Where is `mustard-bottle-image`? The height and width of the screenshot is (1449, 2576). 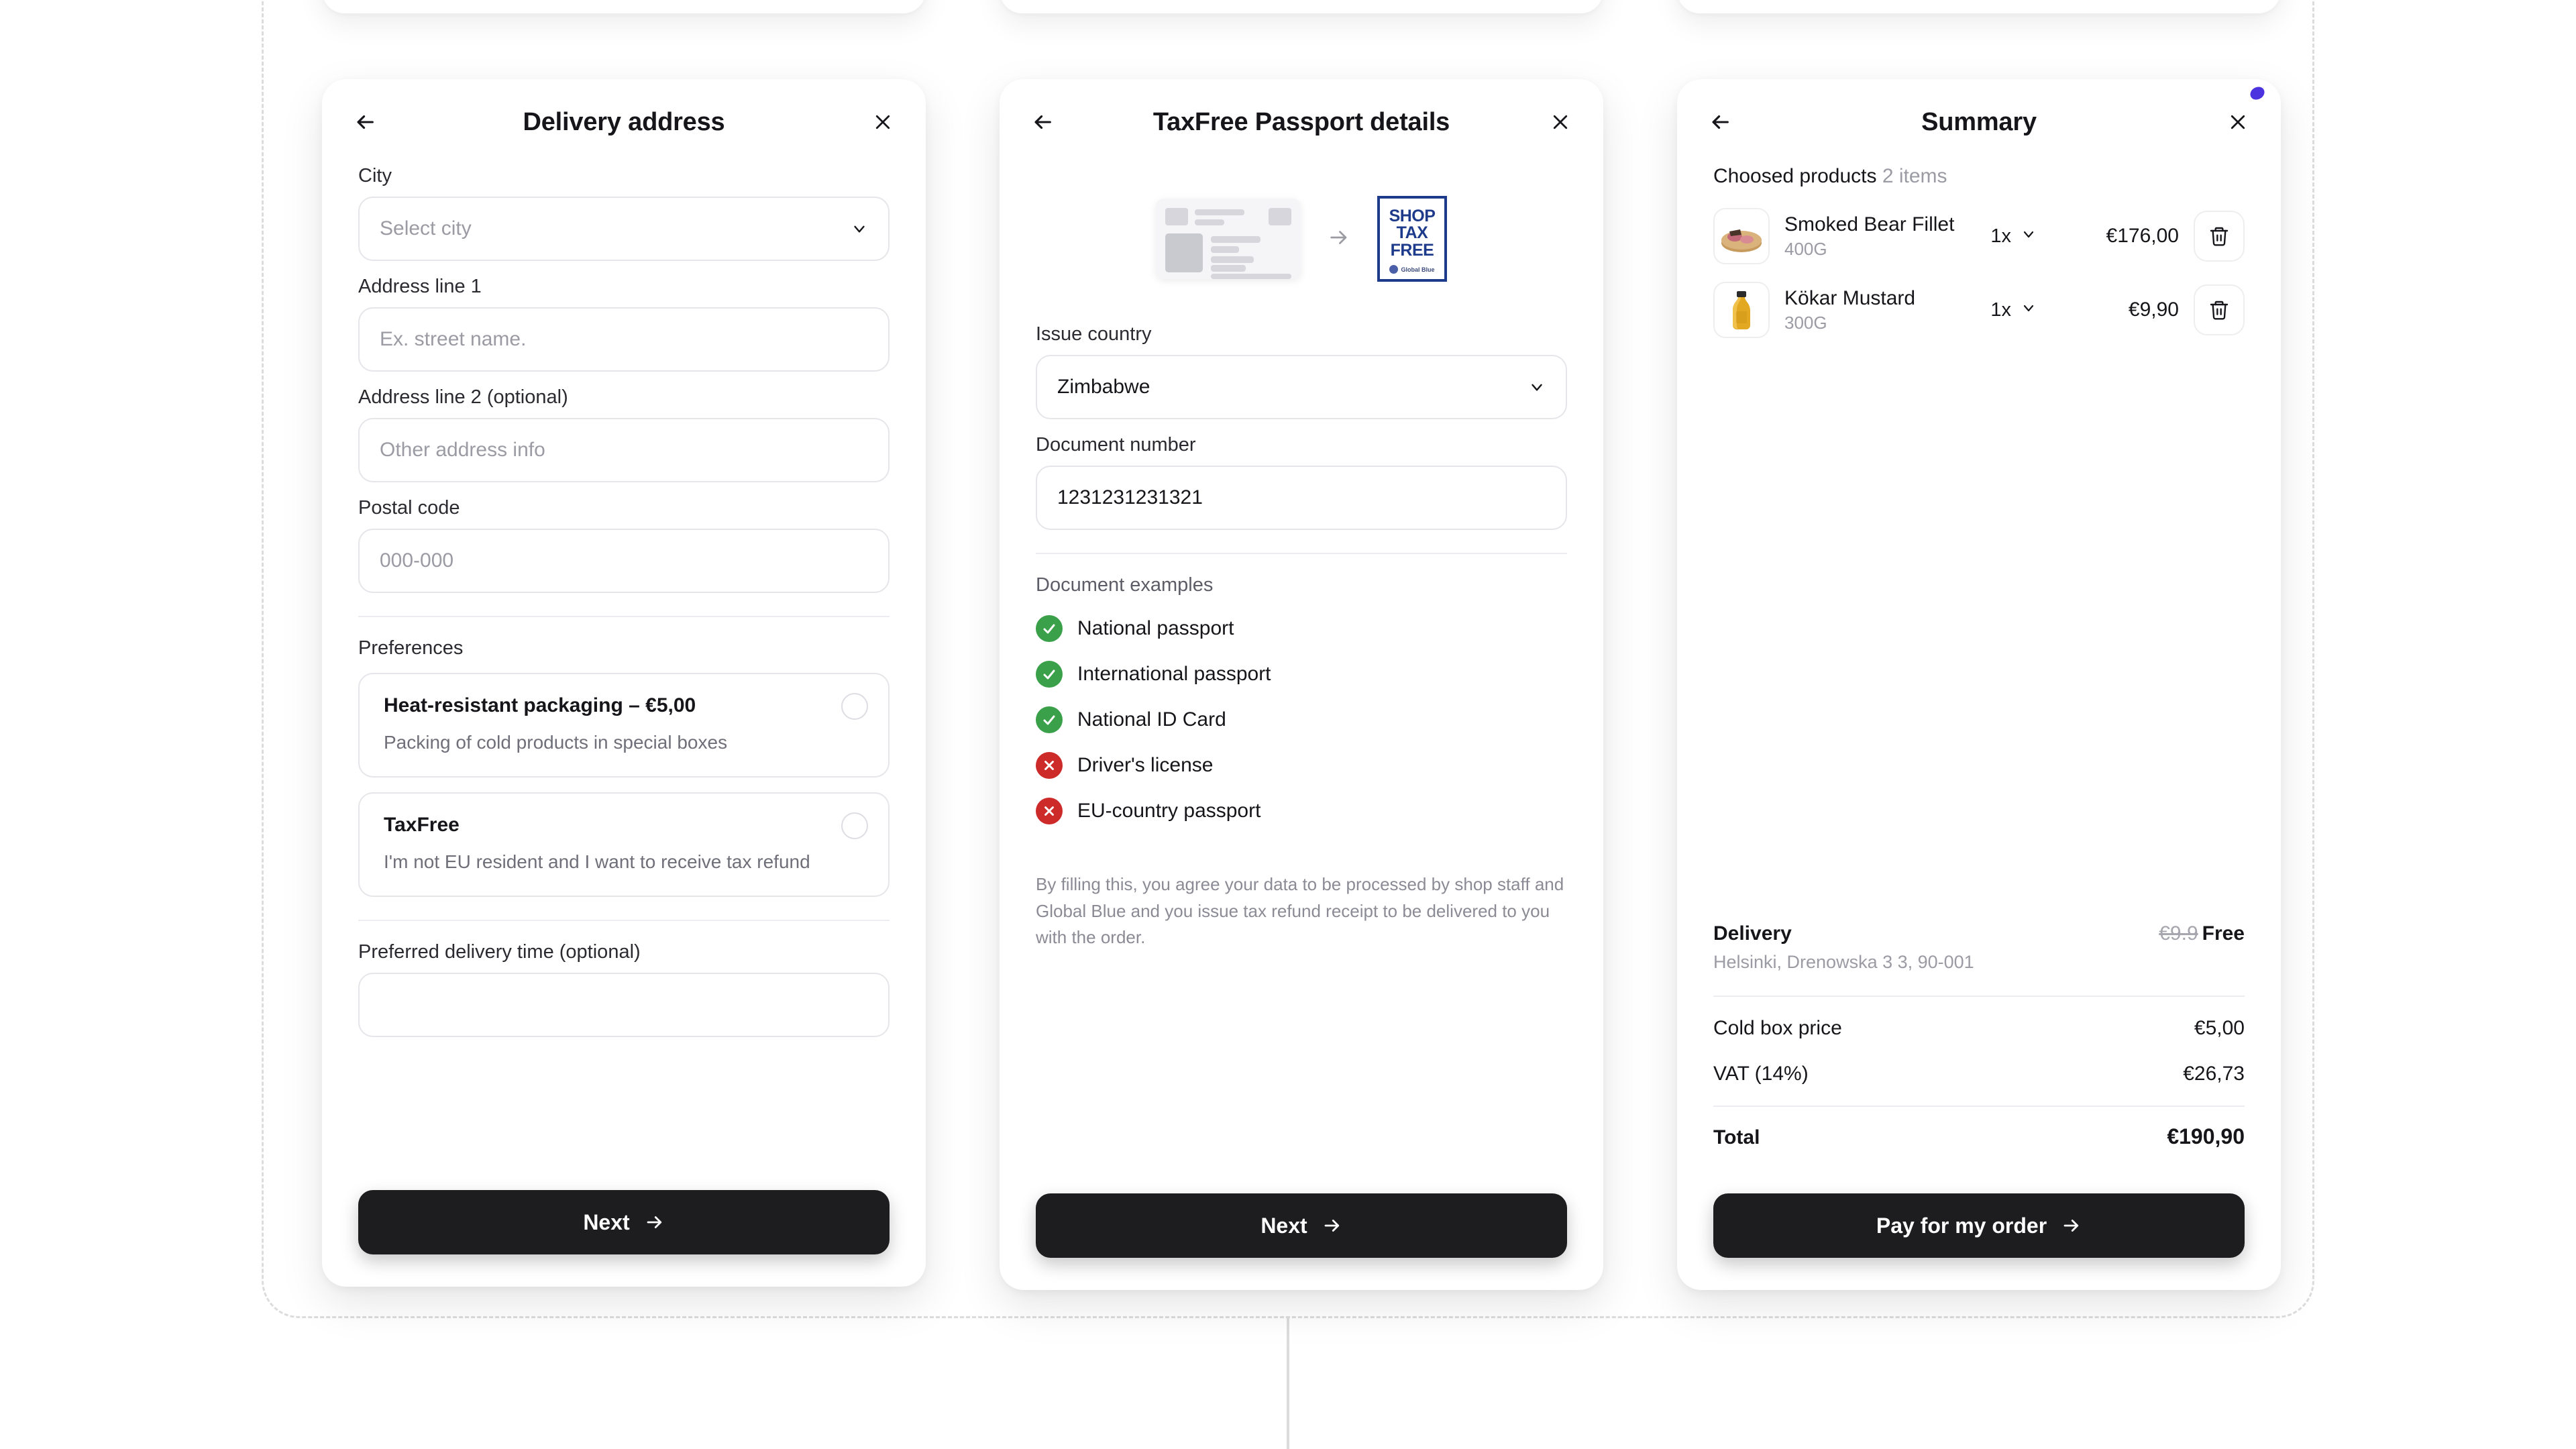
mustard-bottle-image is located at coordinates (1741, 310).